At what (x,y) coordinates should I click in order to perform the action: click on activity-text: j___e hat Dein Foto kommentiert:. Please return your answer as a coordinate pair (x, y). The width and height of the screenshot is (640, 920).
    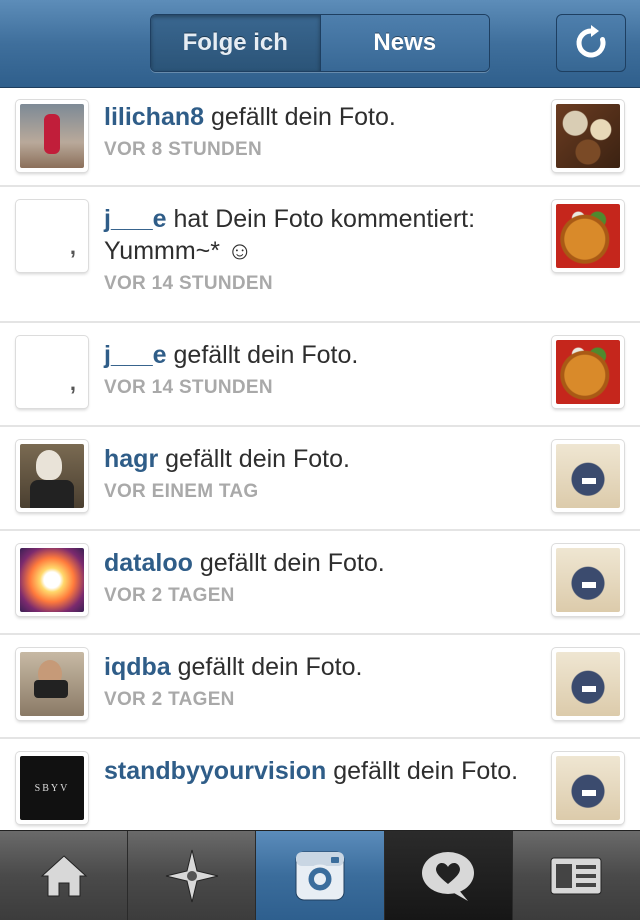
    Looking at the image, I should click on (314, 219).